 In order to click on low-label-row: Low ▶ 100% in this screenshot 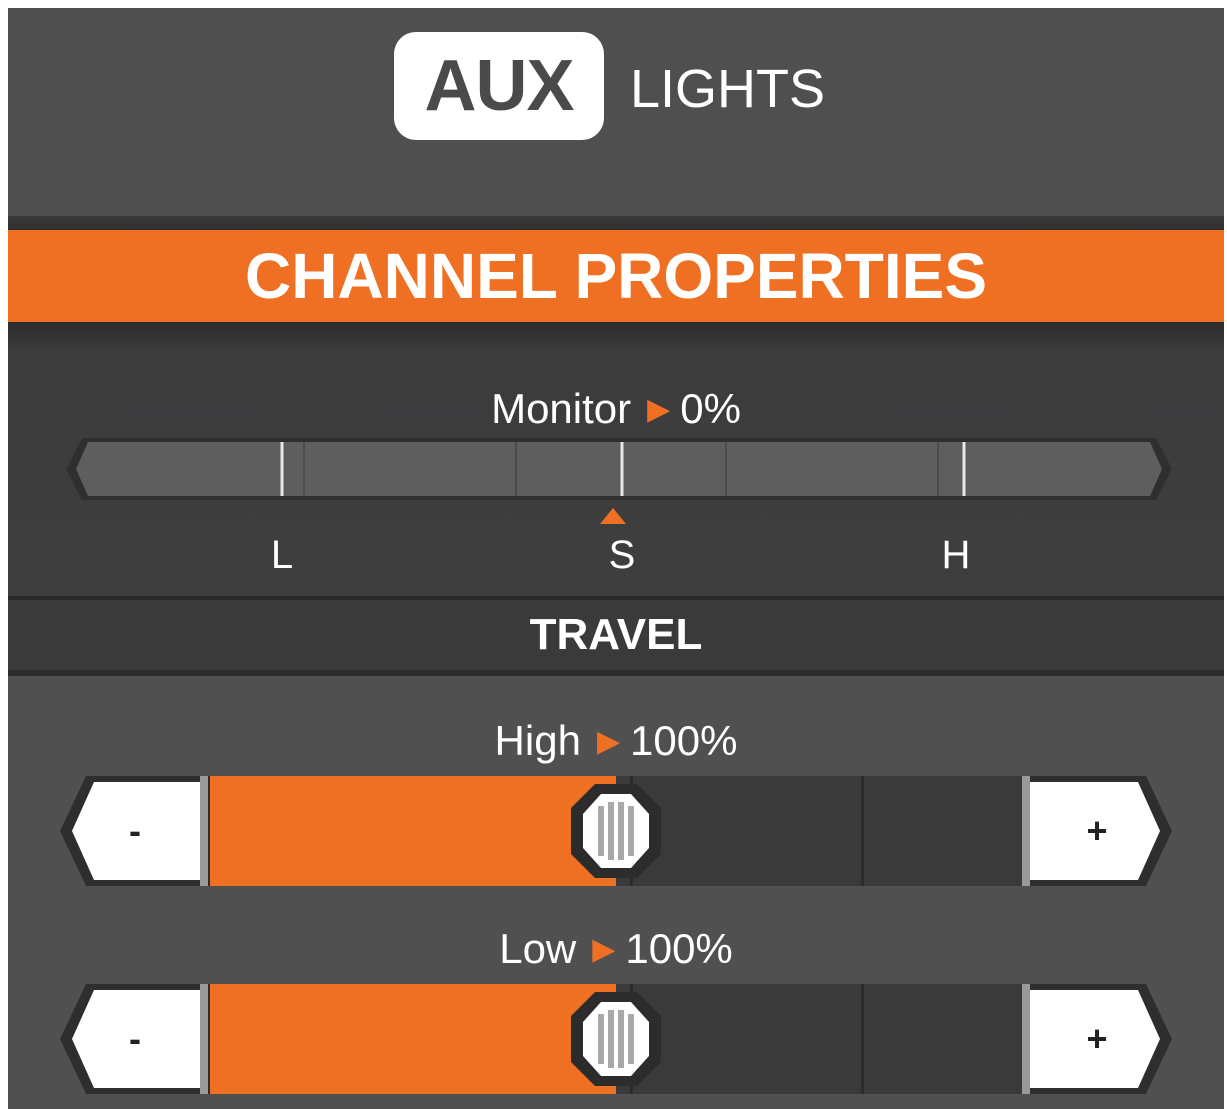, I will do `click(616, 949)`.